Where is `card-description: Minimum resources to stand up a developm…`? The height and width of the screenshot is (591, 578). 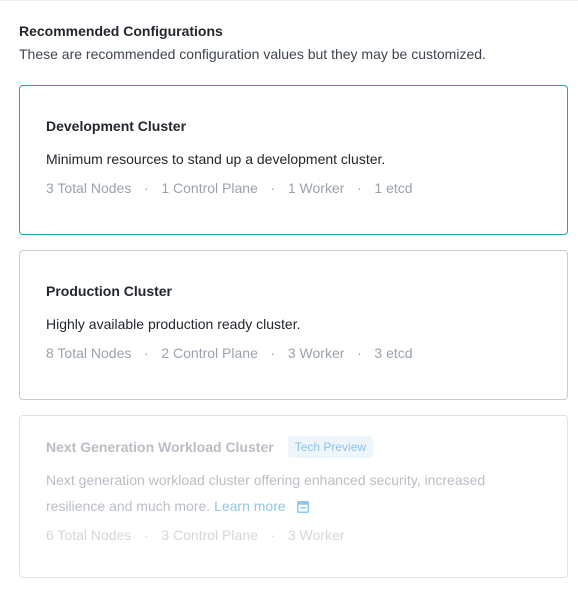
card-description: Minimum resources to stand up a developm… is located at coordinates (216, 159).